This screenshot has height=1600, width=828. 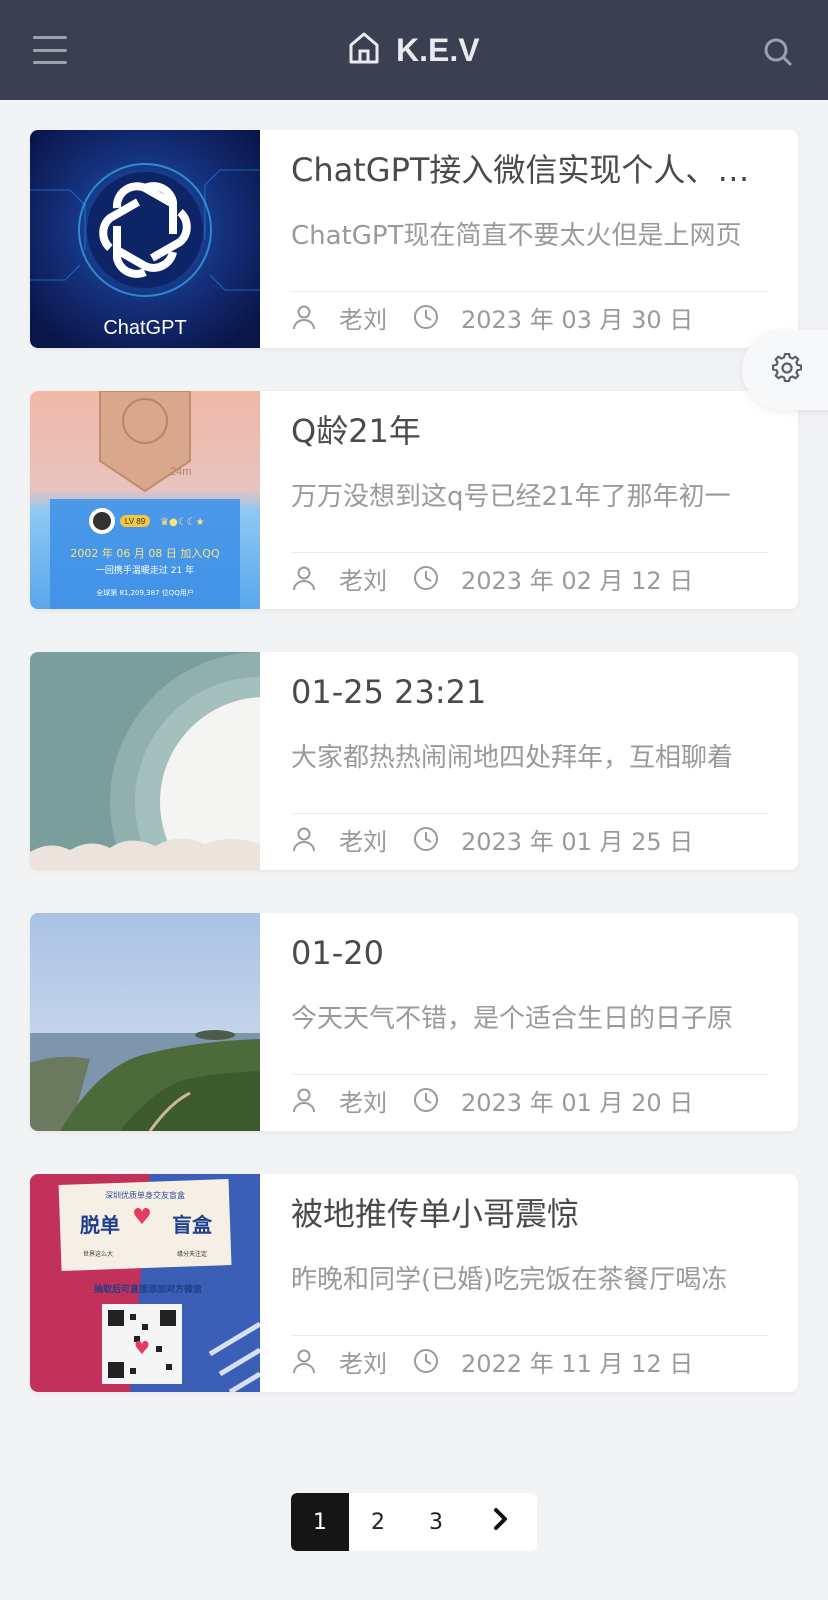 What do you see at coordinates (529, 431) in the screenshot?
I see `post-title: Q龄21年` at bounding box center [529, 431].